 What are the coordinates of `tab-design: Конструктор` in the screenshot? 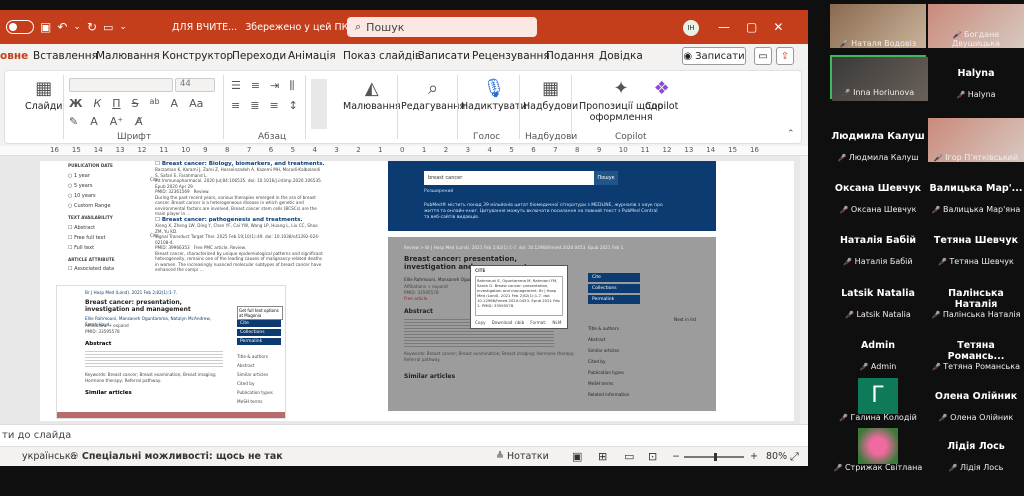 It's located at (197, 56).